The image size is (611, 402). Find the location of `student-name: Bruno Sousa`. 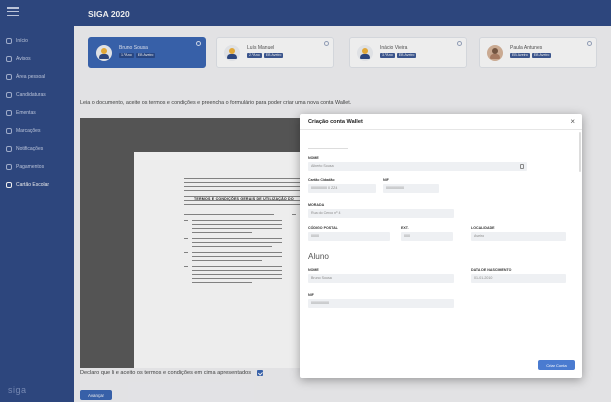

student-name: Bruno Sousa is located at coordinates (133, 48).